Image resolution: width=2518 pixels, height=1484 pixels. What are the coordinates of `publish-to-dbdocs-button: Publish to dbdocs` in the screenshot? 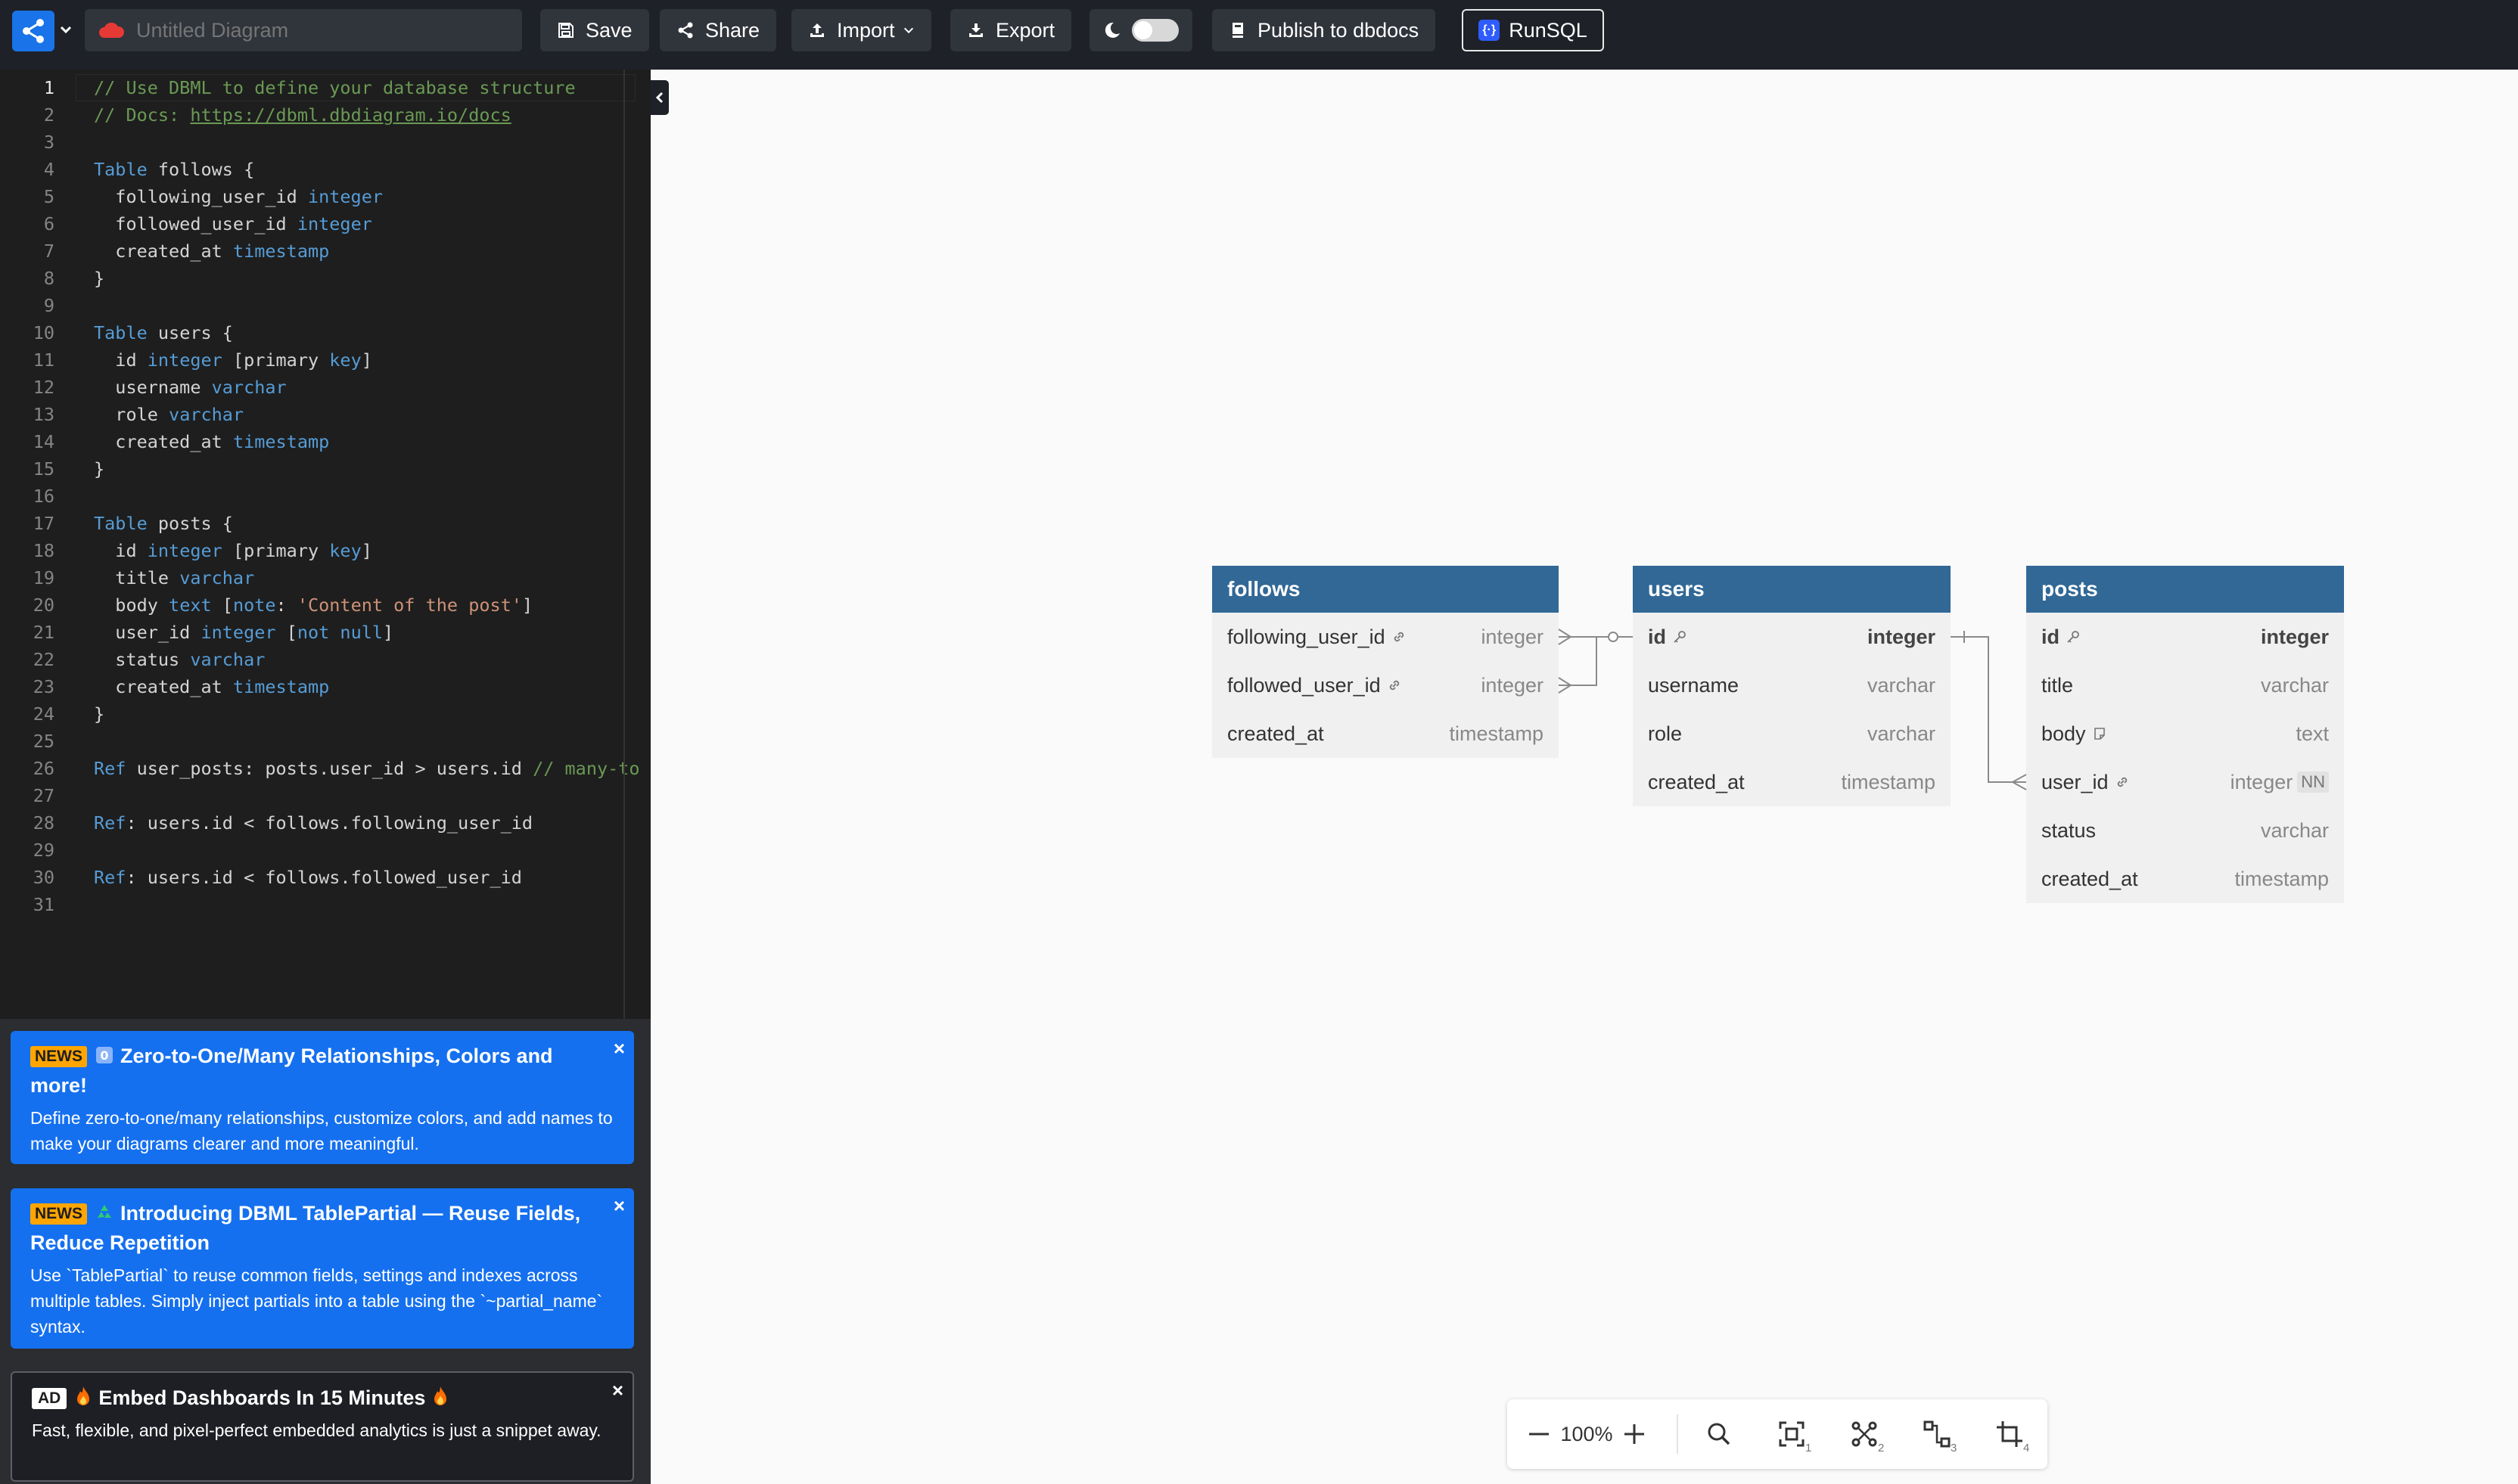 It's located at (1324, 30).